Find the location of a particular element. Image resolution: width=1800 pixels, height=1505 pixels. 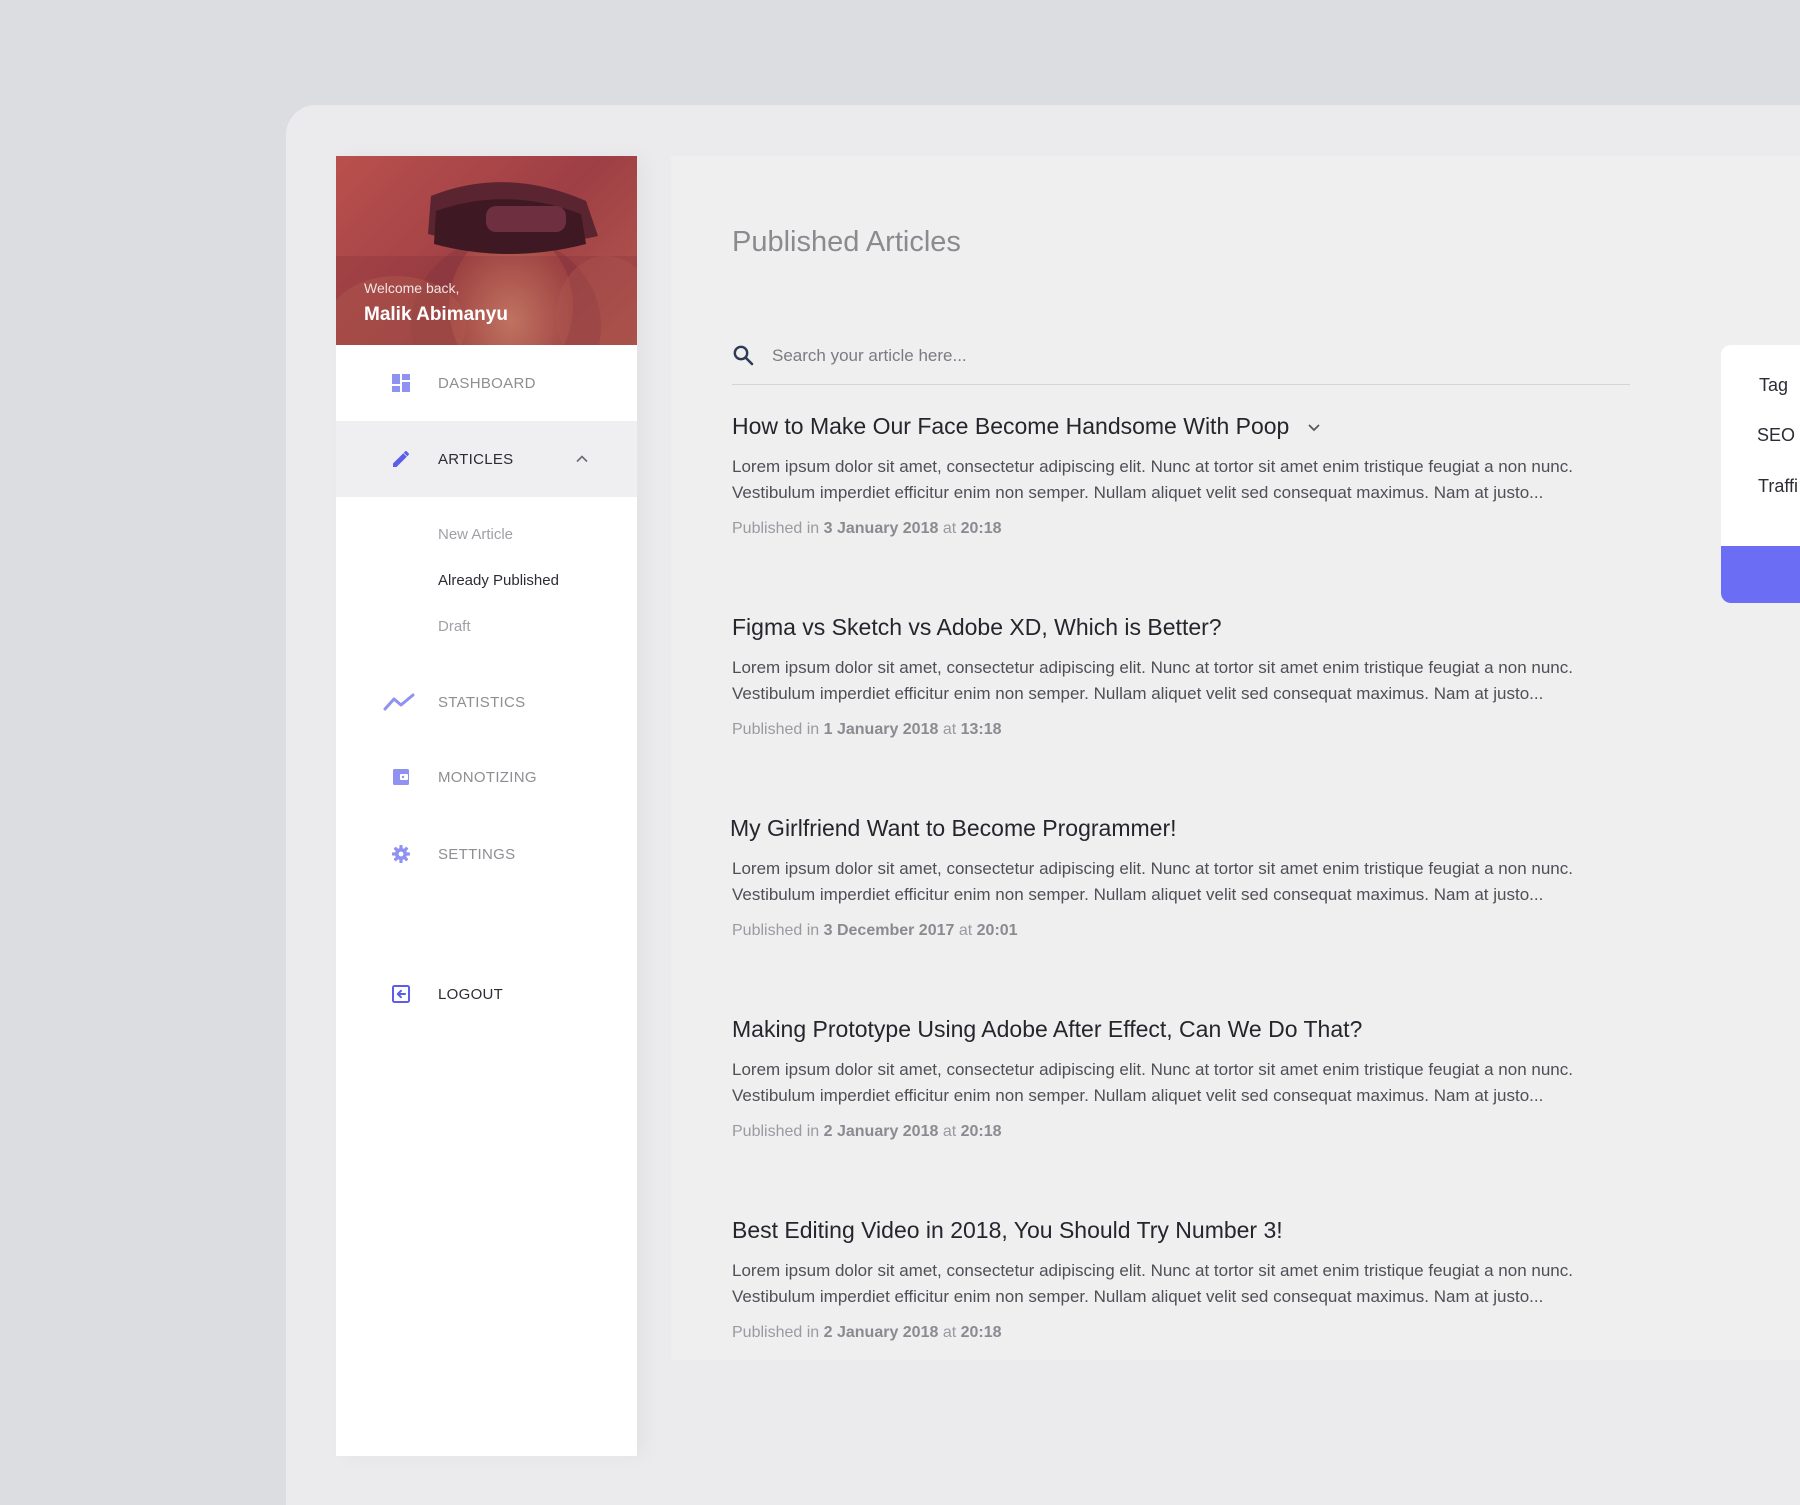

welcome-text: Welcome back, is located at coordinates (412, 288).